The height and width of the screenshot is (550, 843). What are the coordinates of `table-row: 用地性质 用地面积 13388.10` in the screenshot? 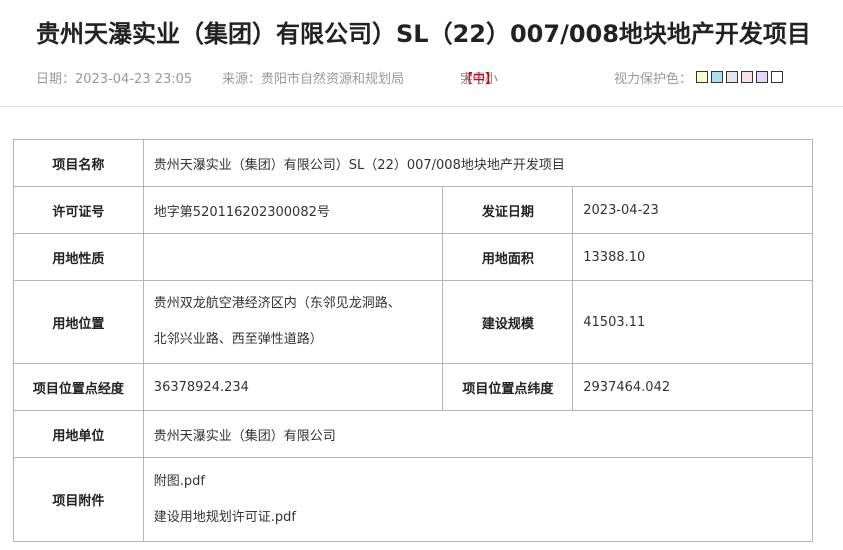 It's located at (413, 257).